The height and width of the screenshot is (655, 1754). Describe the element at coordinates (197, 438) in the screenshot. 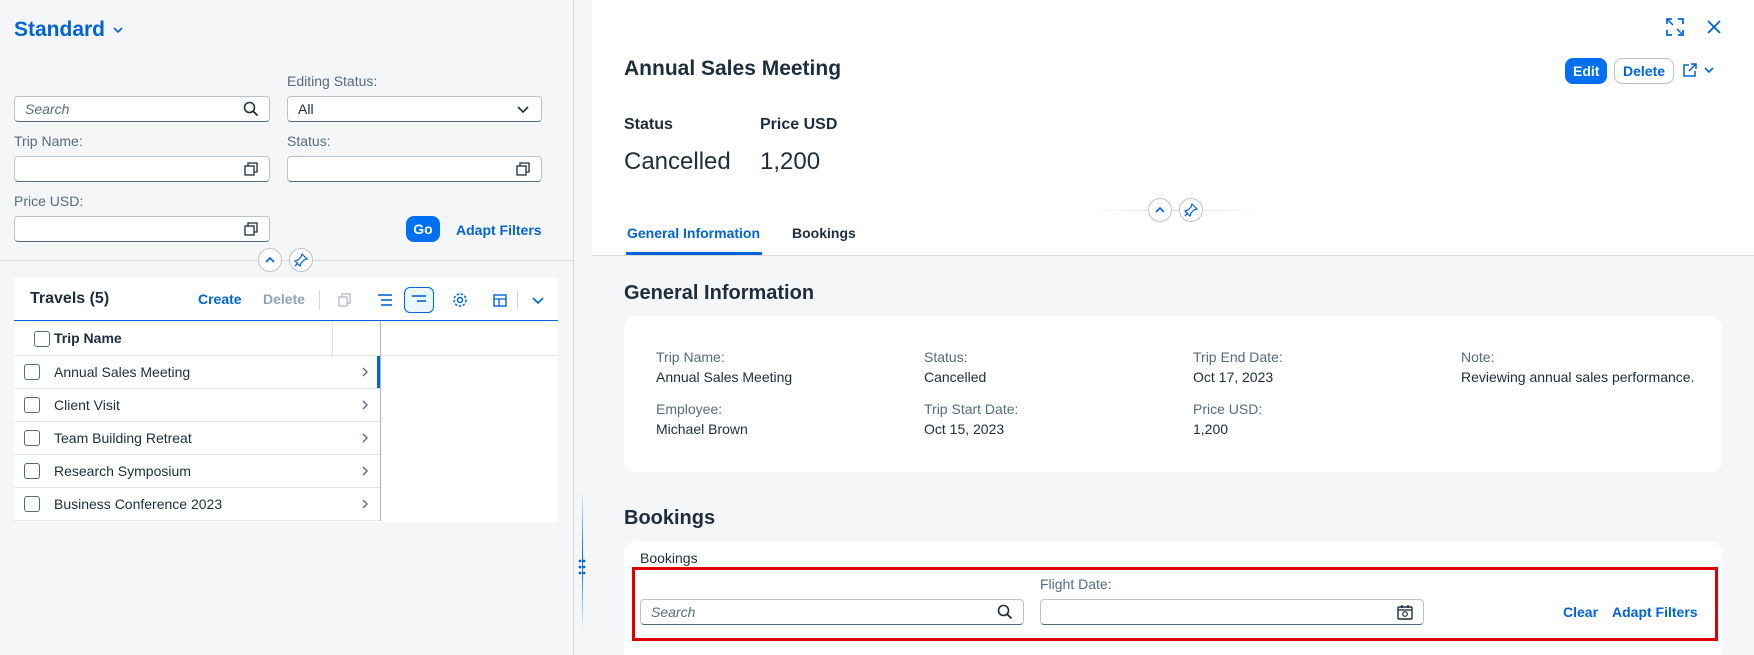

I see `table-row: Team Building Retreat` at that location.